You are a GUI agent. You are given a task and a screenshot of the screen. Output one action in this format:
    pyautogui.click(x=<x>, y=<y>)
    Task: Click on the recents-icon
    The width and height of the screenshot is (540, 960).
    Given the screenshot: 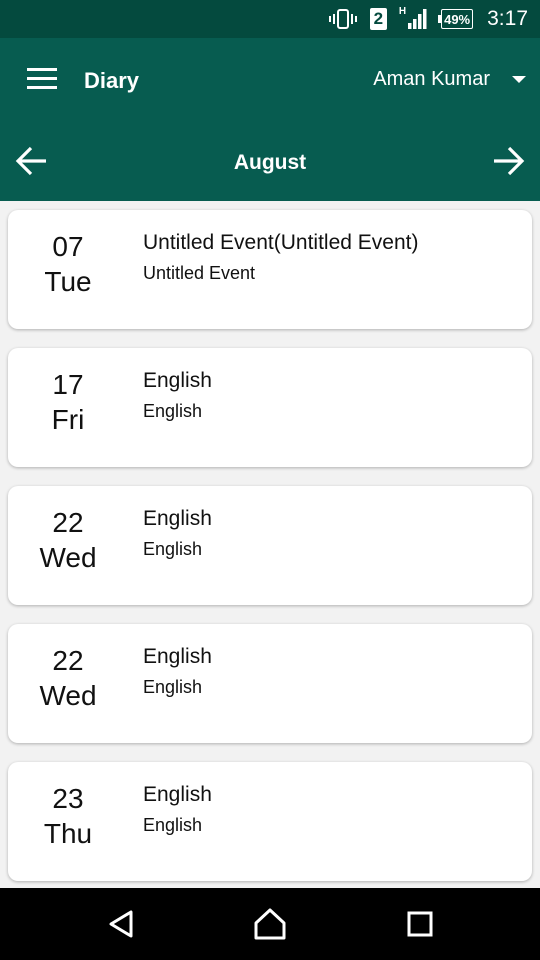 What is the action you would take?
    pyautogui.click(x=420, y=924)
    